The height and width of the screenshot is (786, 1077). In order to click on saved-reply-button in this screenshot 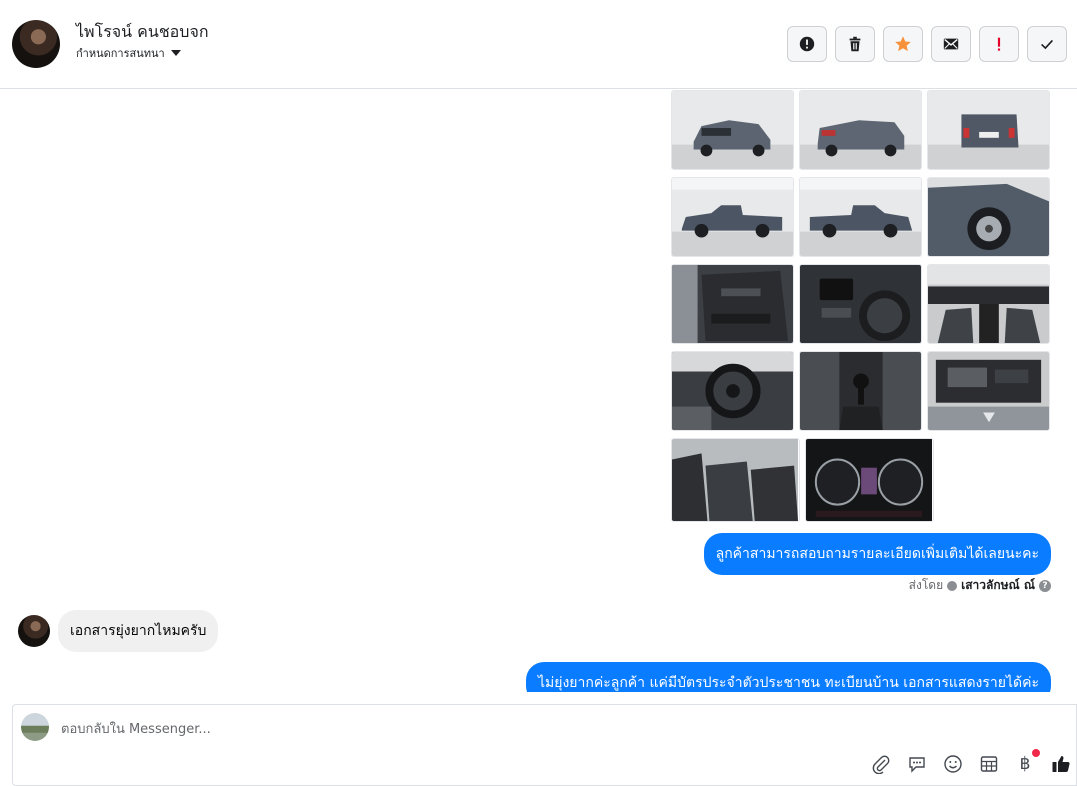, I will do `click(917, 764)`.